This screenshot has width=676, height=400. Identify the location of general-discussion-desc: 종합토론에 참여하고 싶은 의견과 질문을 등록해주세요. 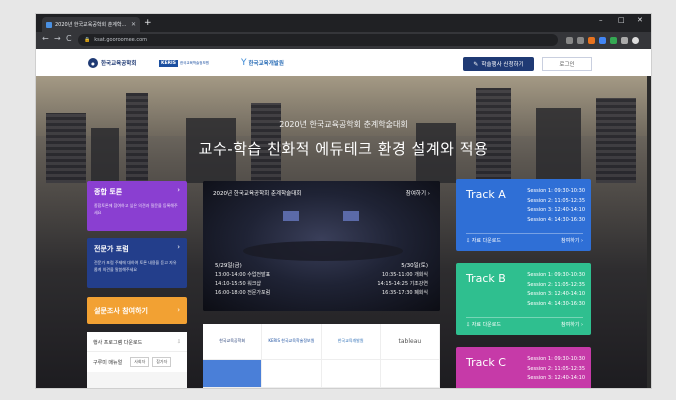
(136, 209).